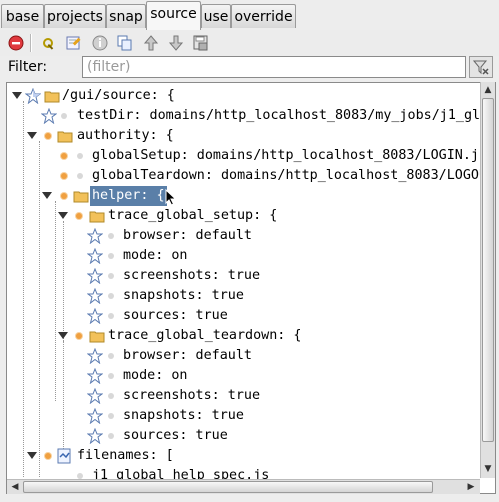 The image size is (499, 502). I want to click on tree-row-label: screenshots: true, so click(192, 275).